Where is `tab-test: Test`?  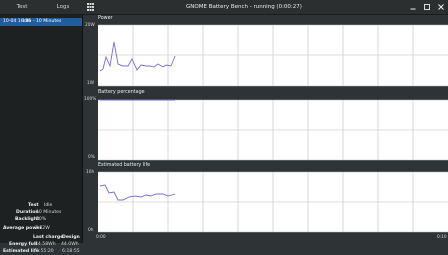
tab-test: Test is located at coordinates (22, 7).